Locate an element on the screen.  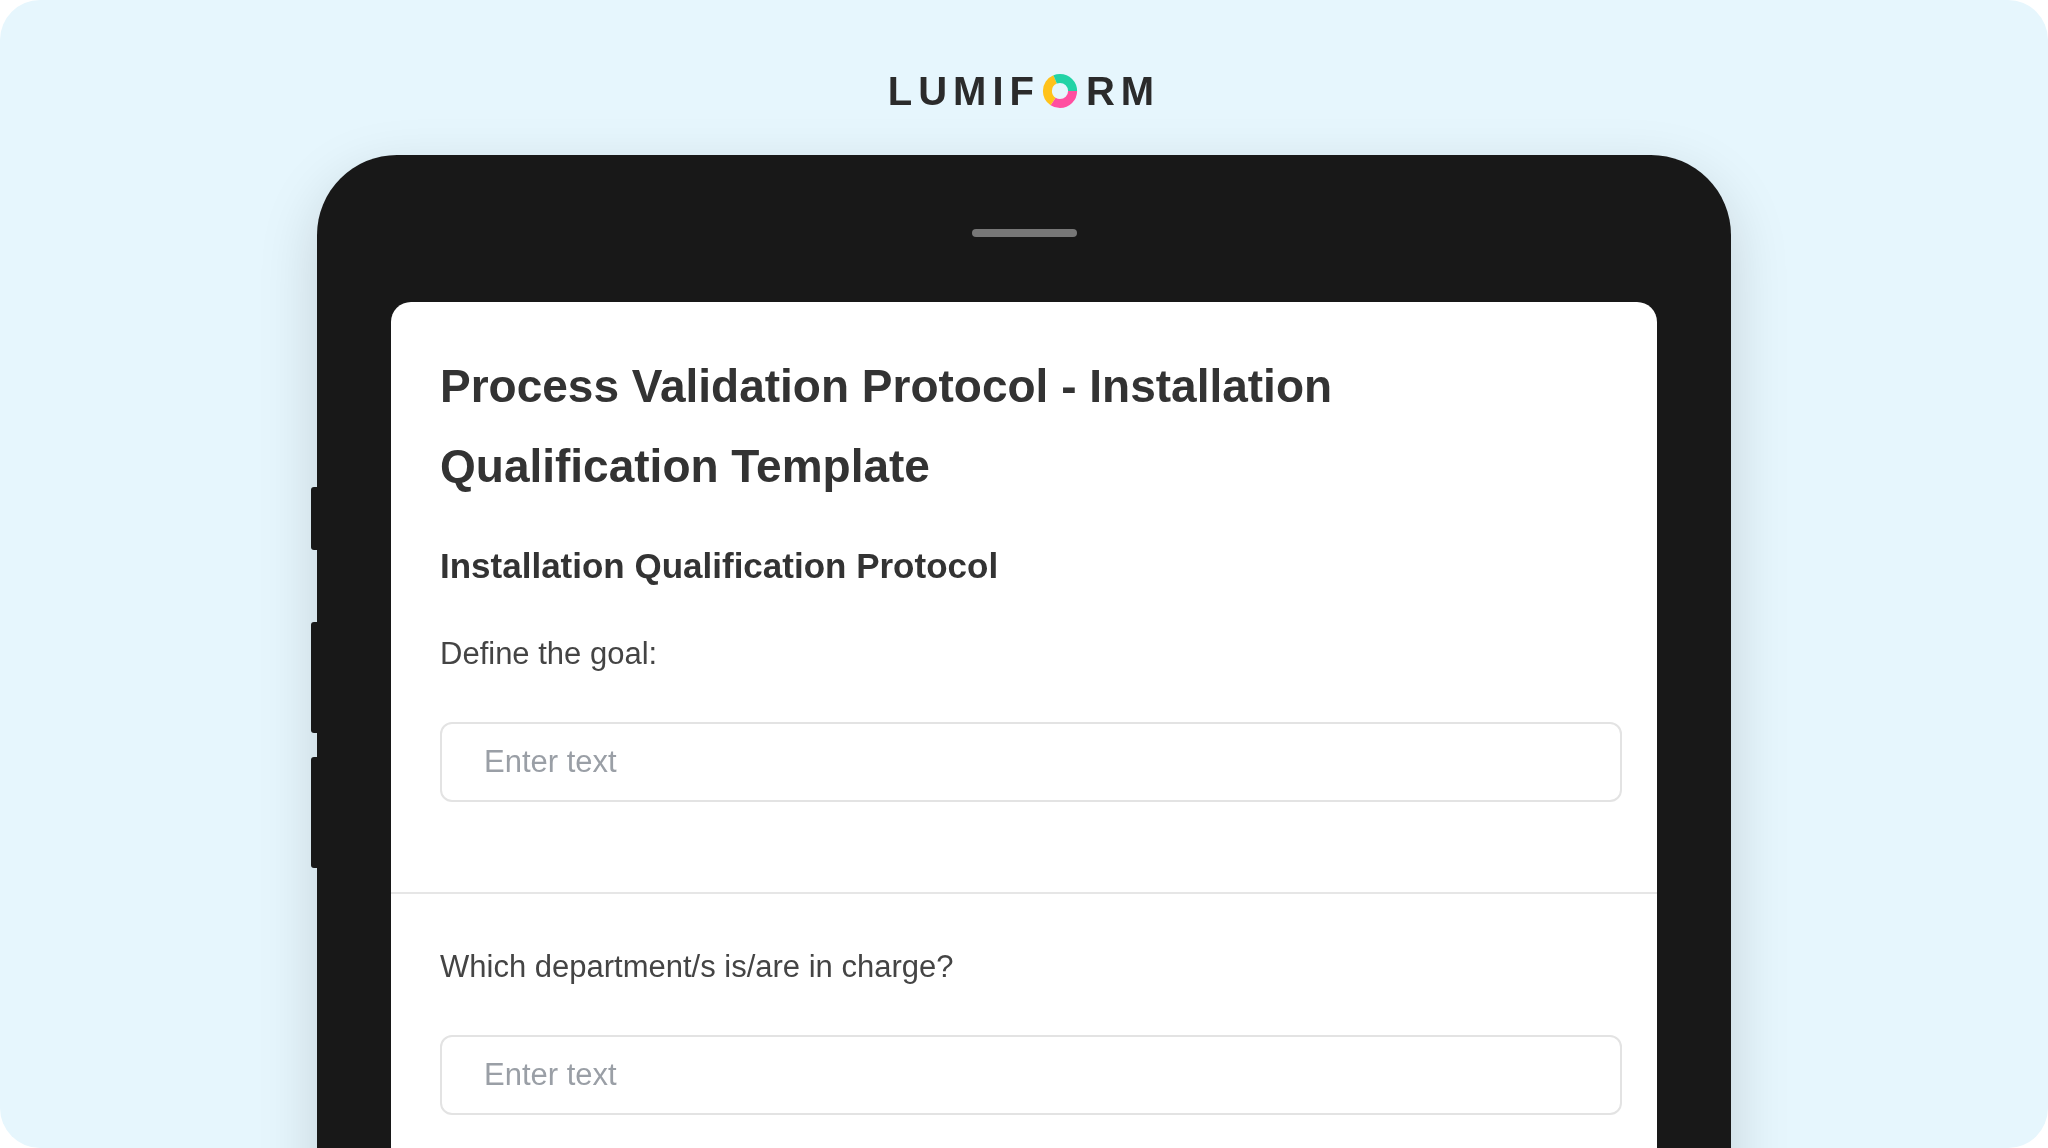
brand-logo-text: RM is located at coordinates (1123, 91).